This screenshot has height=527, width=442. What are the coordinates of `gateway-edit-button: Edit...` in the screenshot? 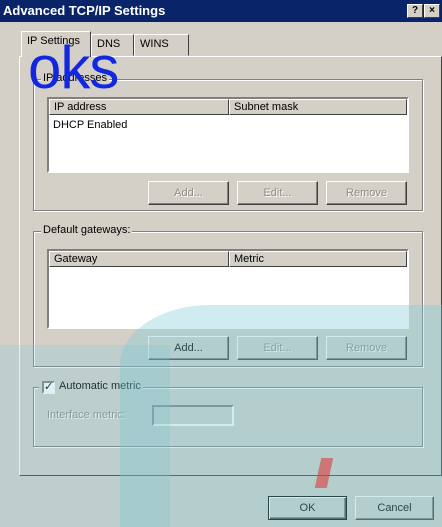 It's located at (277, 348).